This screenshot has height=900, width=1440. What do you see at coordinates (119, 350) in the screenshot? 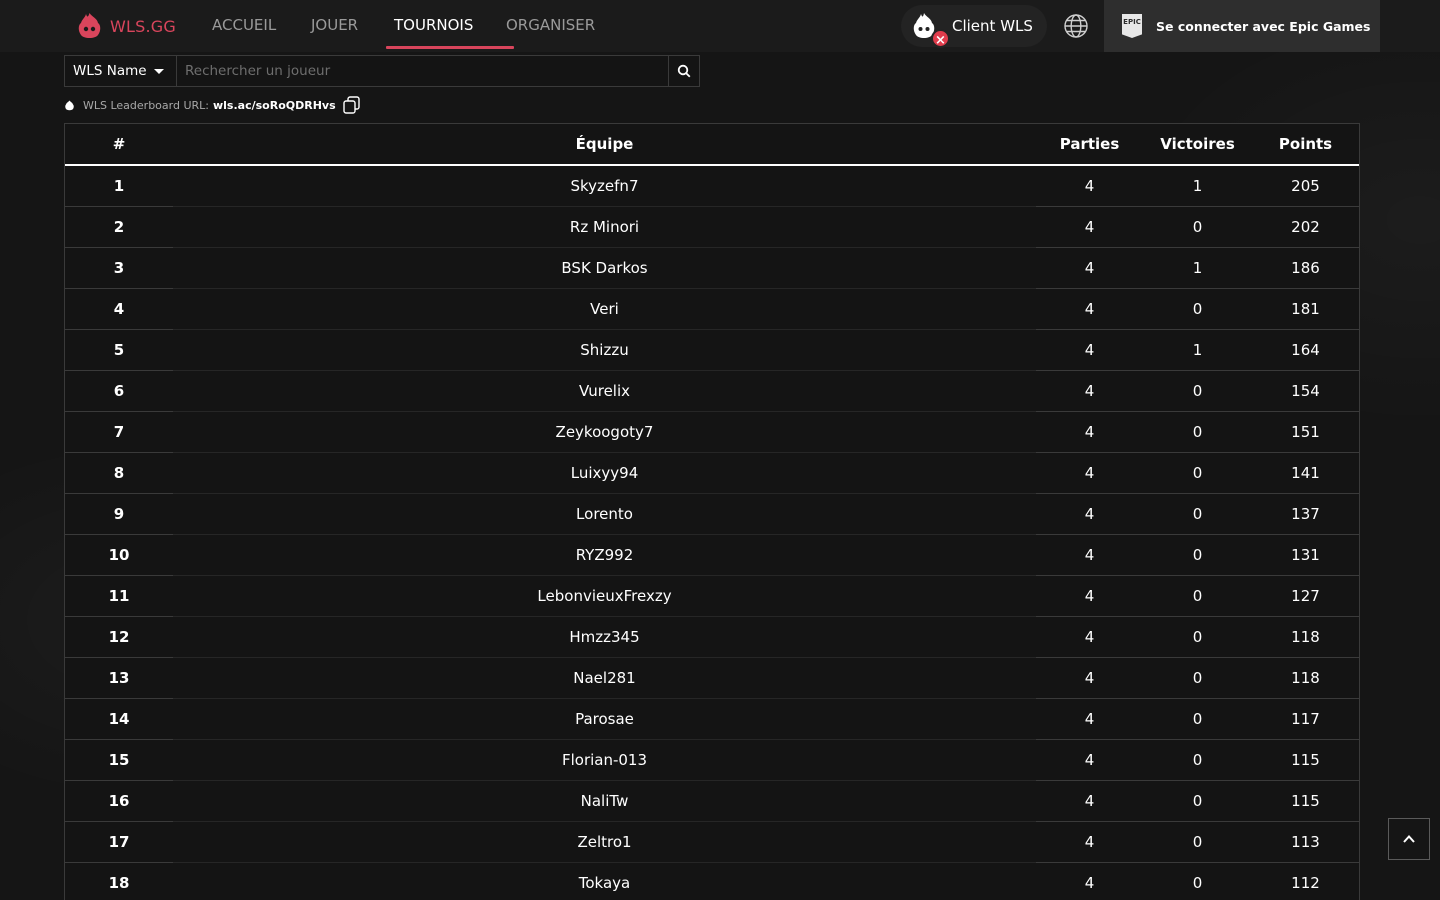
I see `row-rank: 5` at bounding box center [119, 350].